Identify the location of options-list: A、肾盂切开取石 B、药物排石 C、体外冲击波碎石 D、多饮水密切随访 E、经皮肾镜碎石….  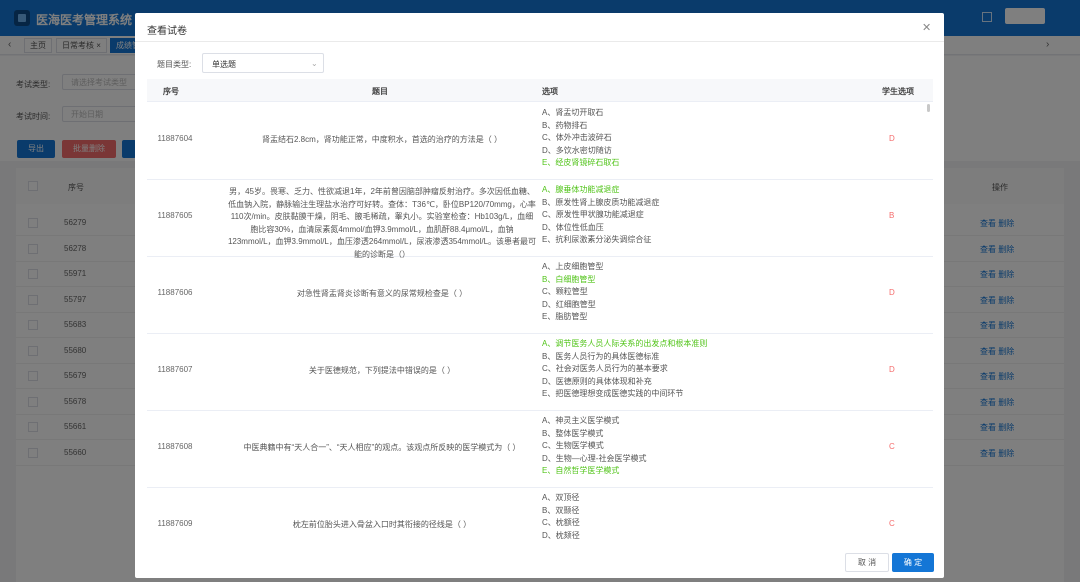
(702, 138).